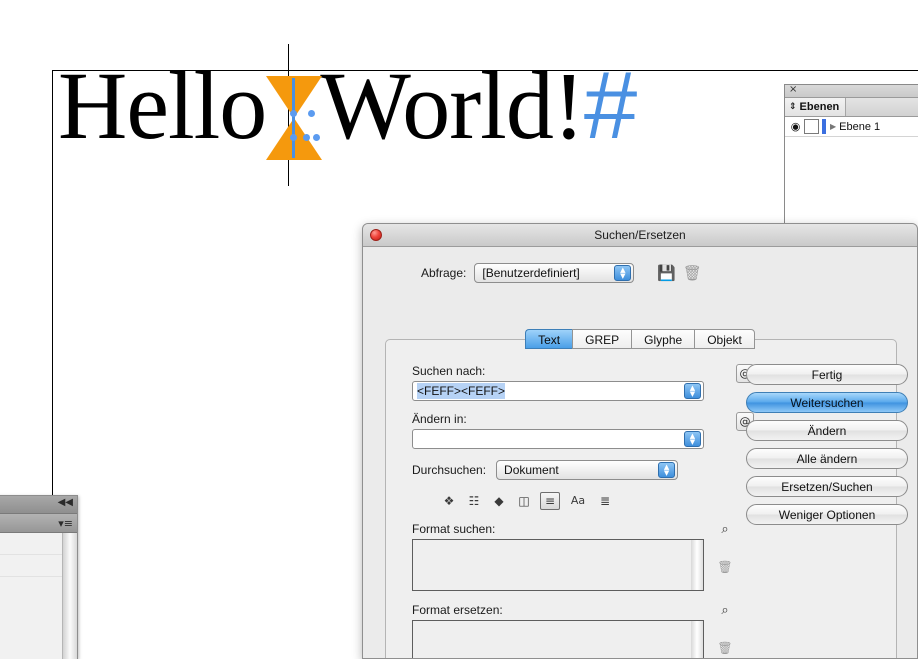 The image size is (918, 659). What do you see at coordinates (725, 548) in the screenshot?
I see `format-find-actions: ⌕ 🗑` at bounding box center [725, 548].